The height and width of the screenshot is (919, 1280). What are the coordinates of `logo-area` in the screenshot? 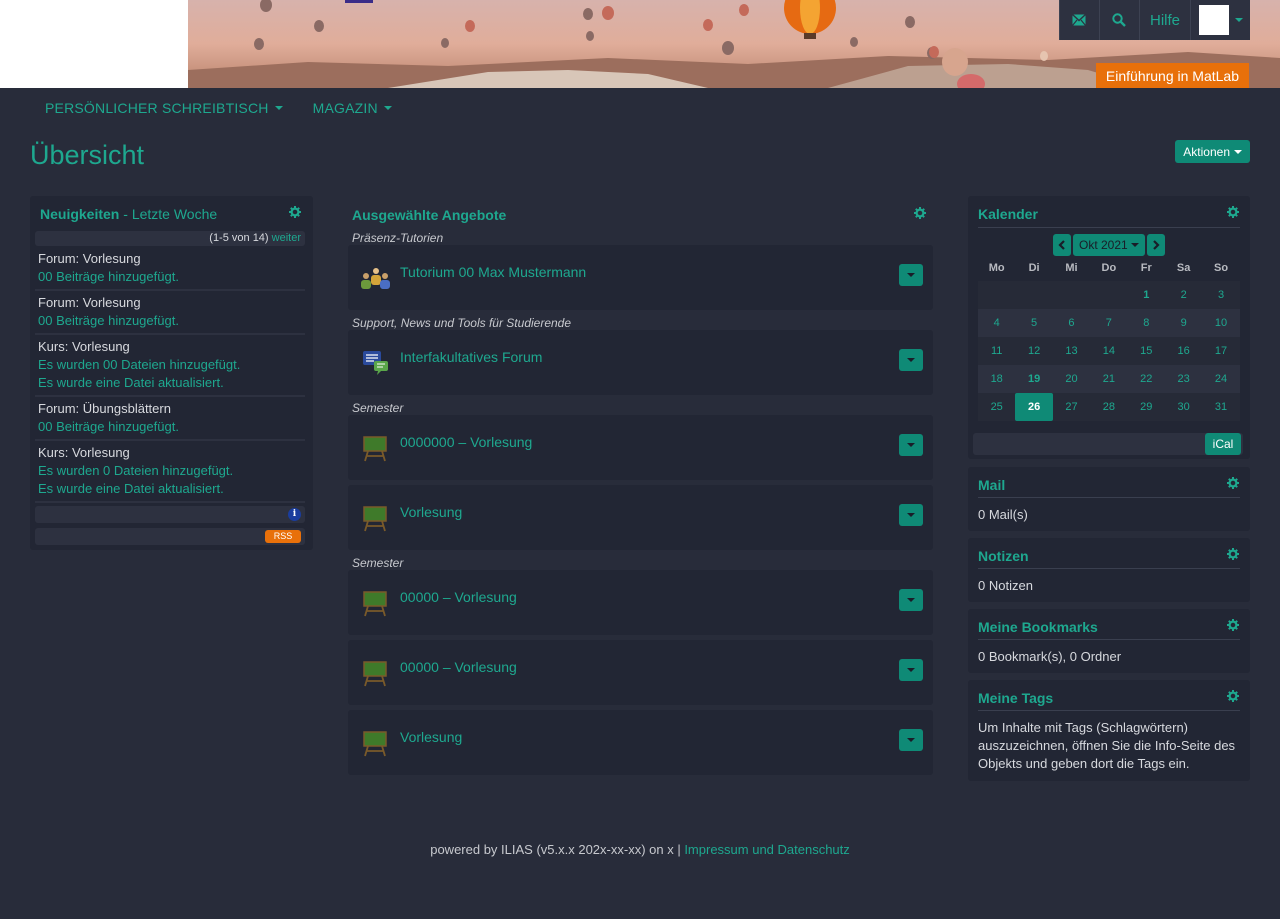 It's located at (94, 44).